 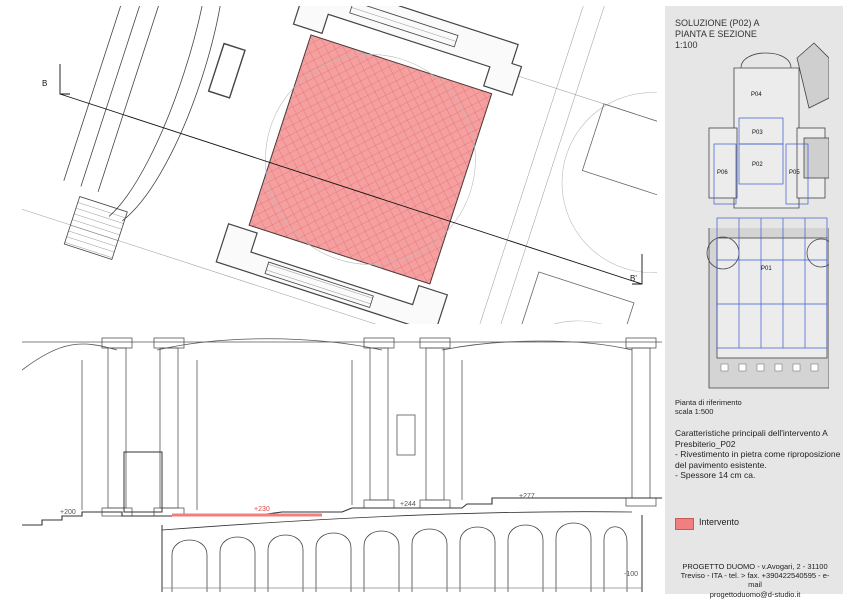 I want to click on level-label: +277, so click(x=527, y=496).